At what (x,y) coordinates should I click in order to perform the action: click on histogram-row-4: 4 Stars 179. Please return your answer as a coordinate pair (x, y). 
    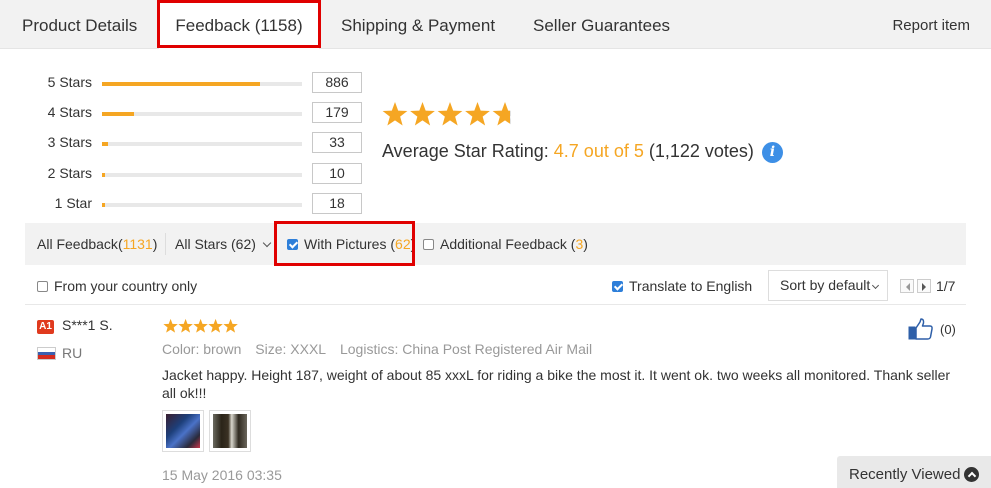
    Looking at the image, I should click on (185, 114).